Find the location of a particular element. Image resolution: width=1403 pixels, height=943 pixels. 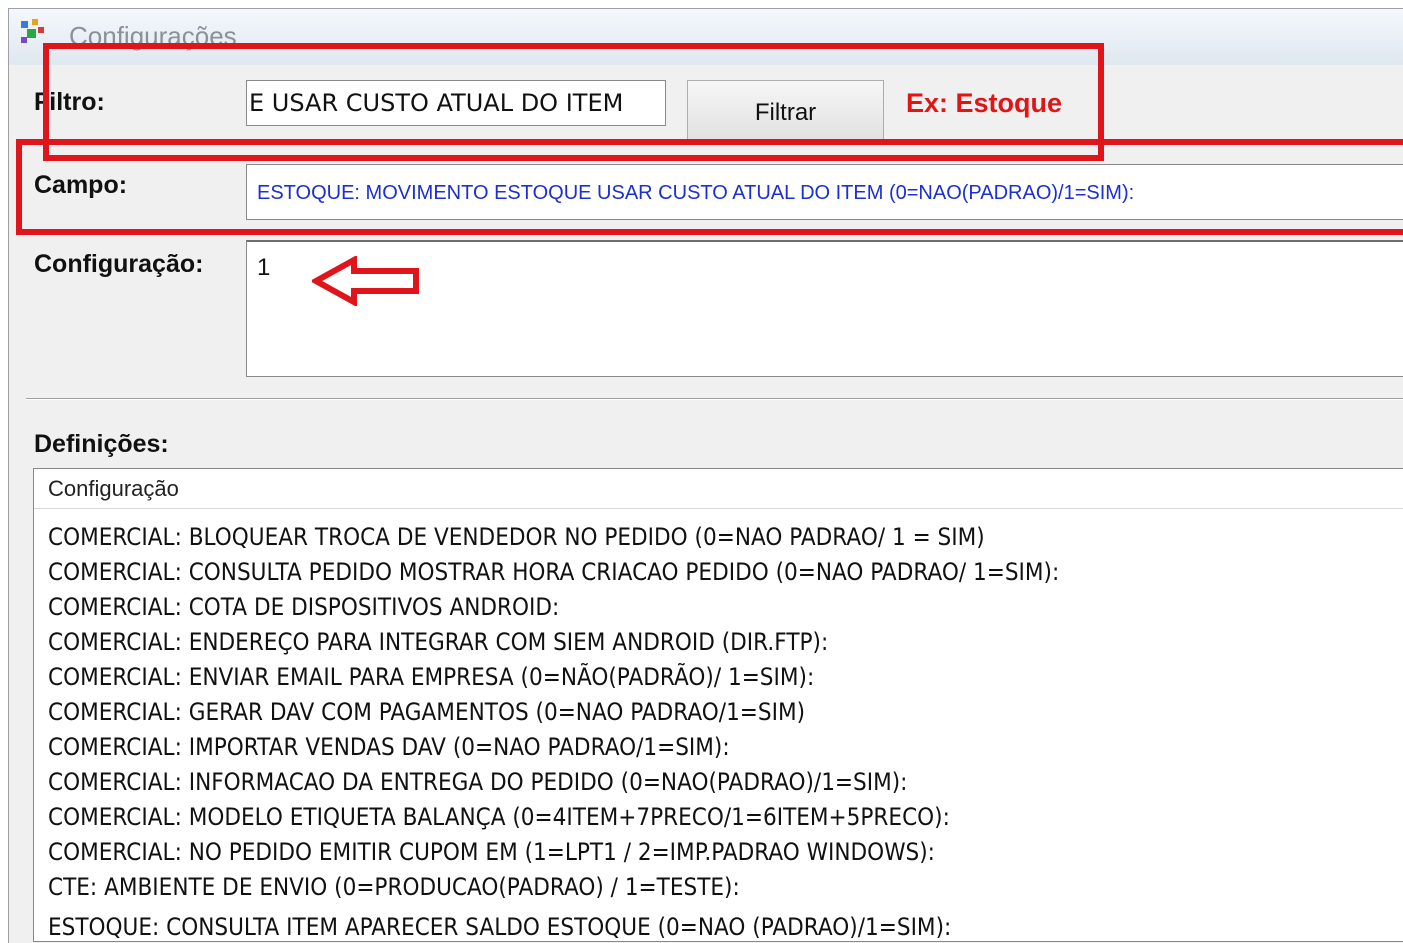

title-bar: Configurações is located at coordinates (706, 37).